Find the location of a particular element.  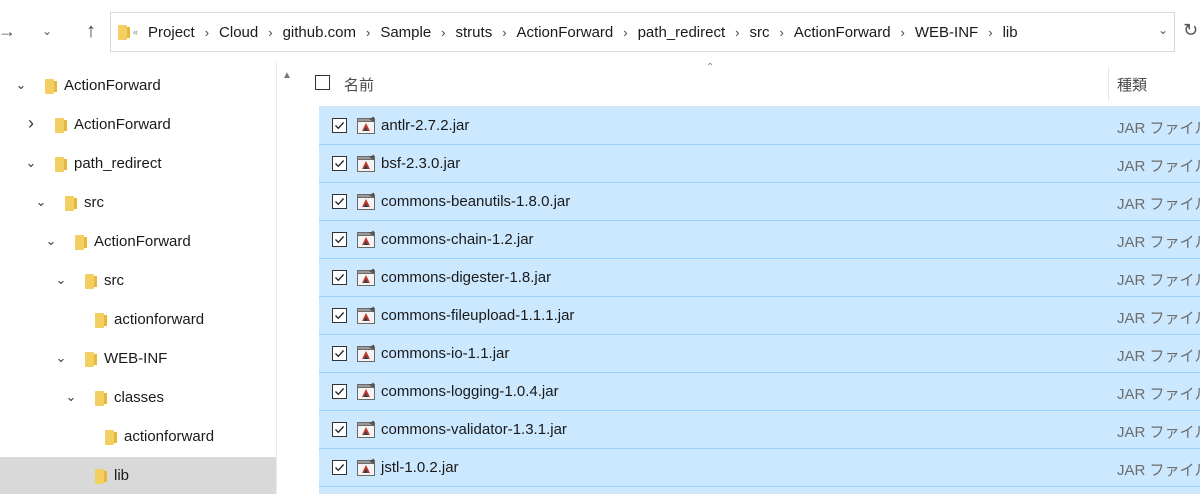

breadcrumb-item: lib is located at coordinates (1010, 32).